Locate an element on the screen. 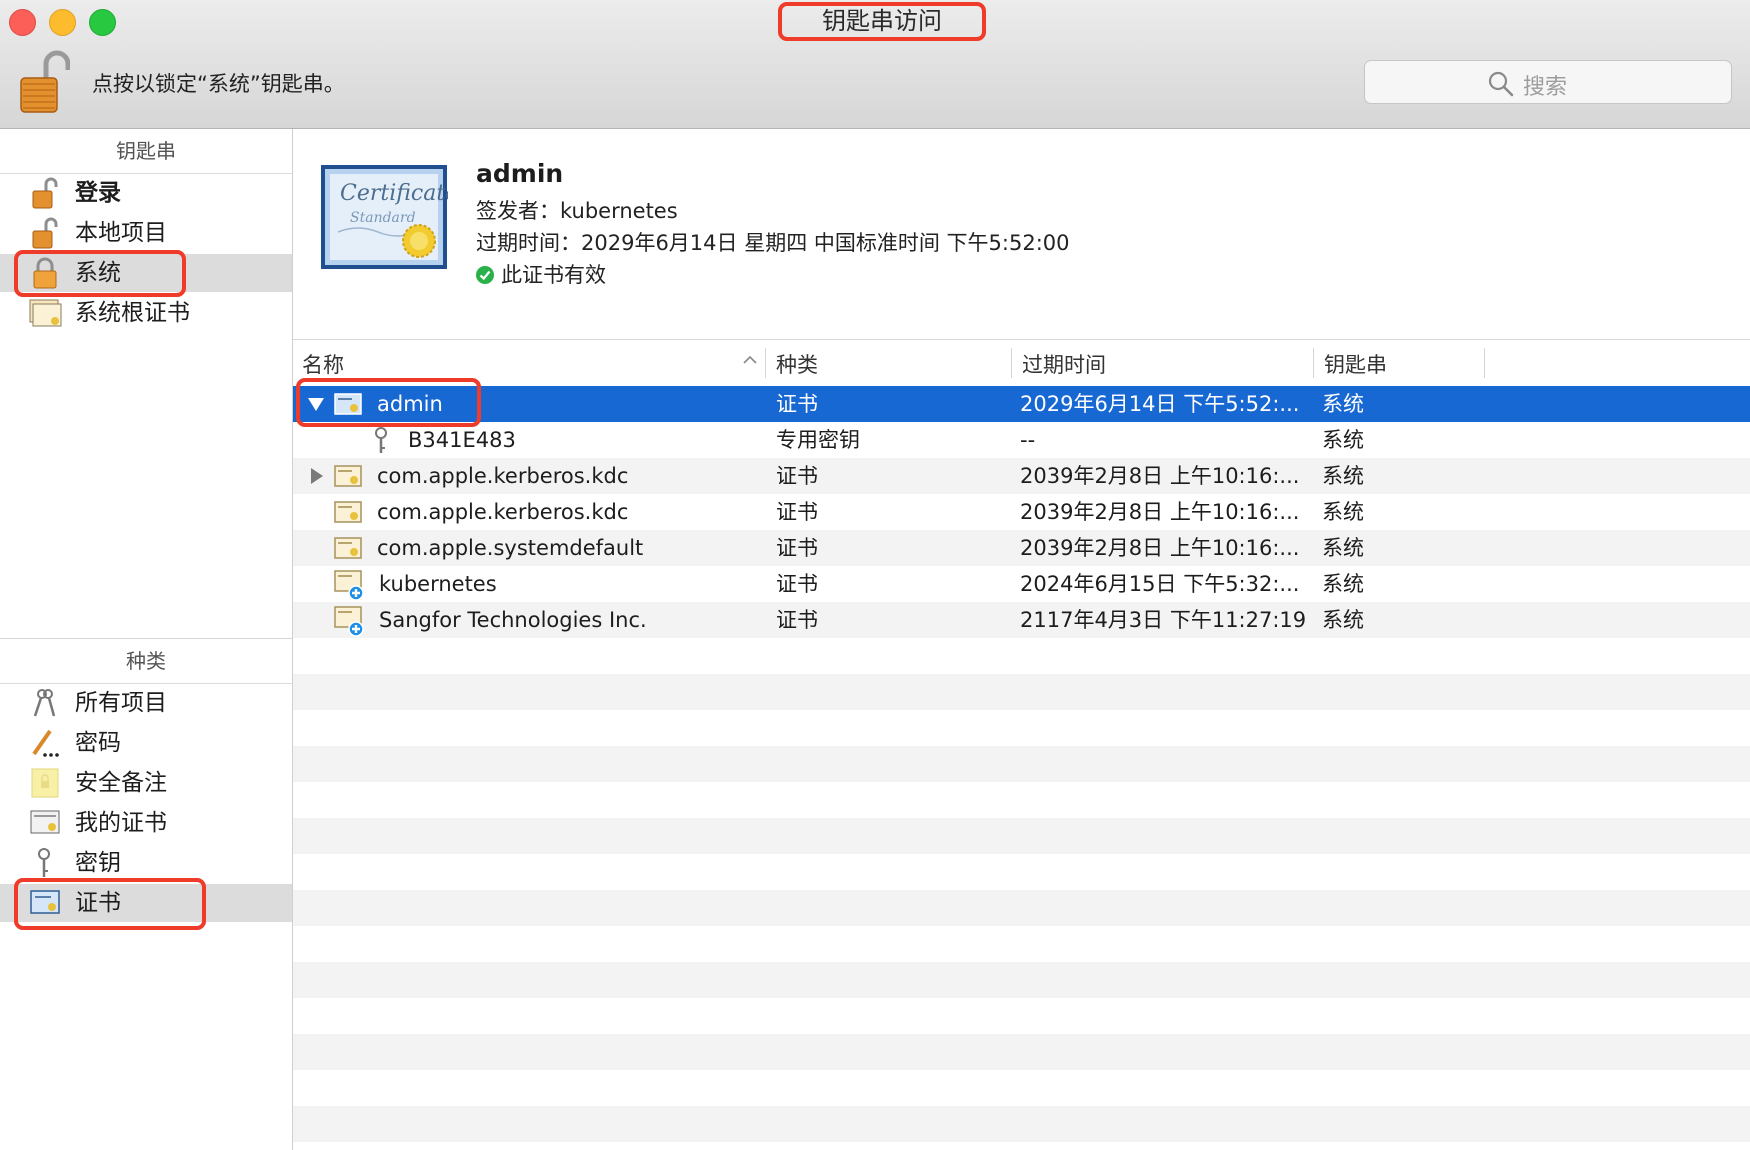  certificate-status: 此证书有效 is located at coordinates (541, 274).